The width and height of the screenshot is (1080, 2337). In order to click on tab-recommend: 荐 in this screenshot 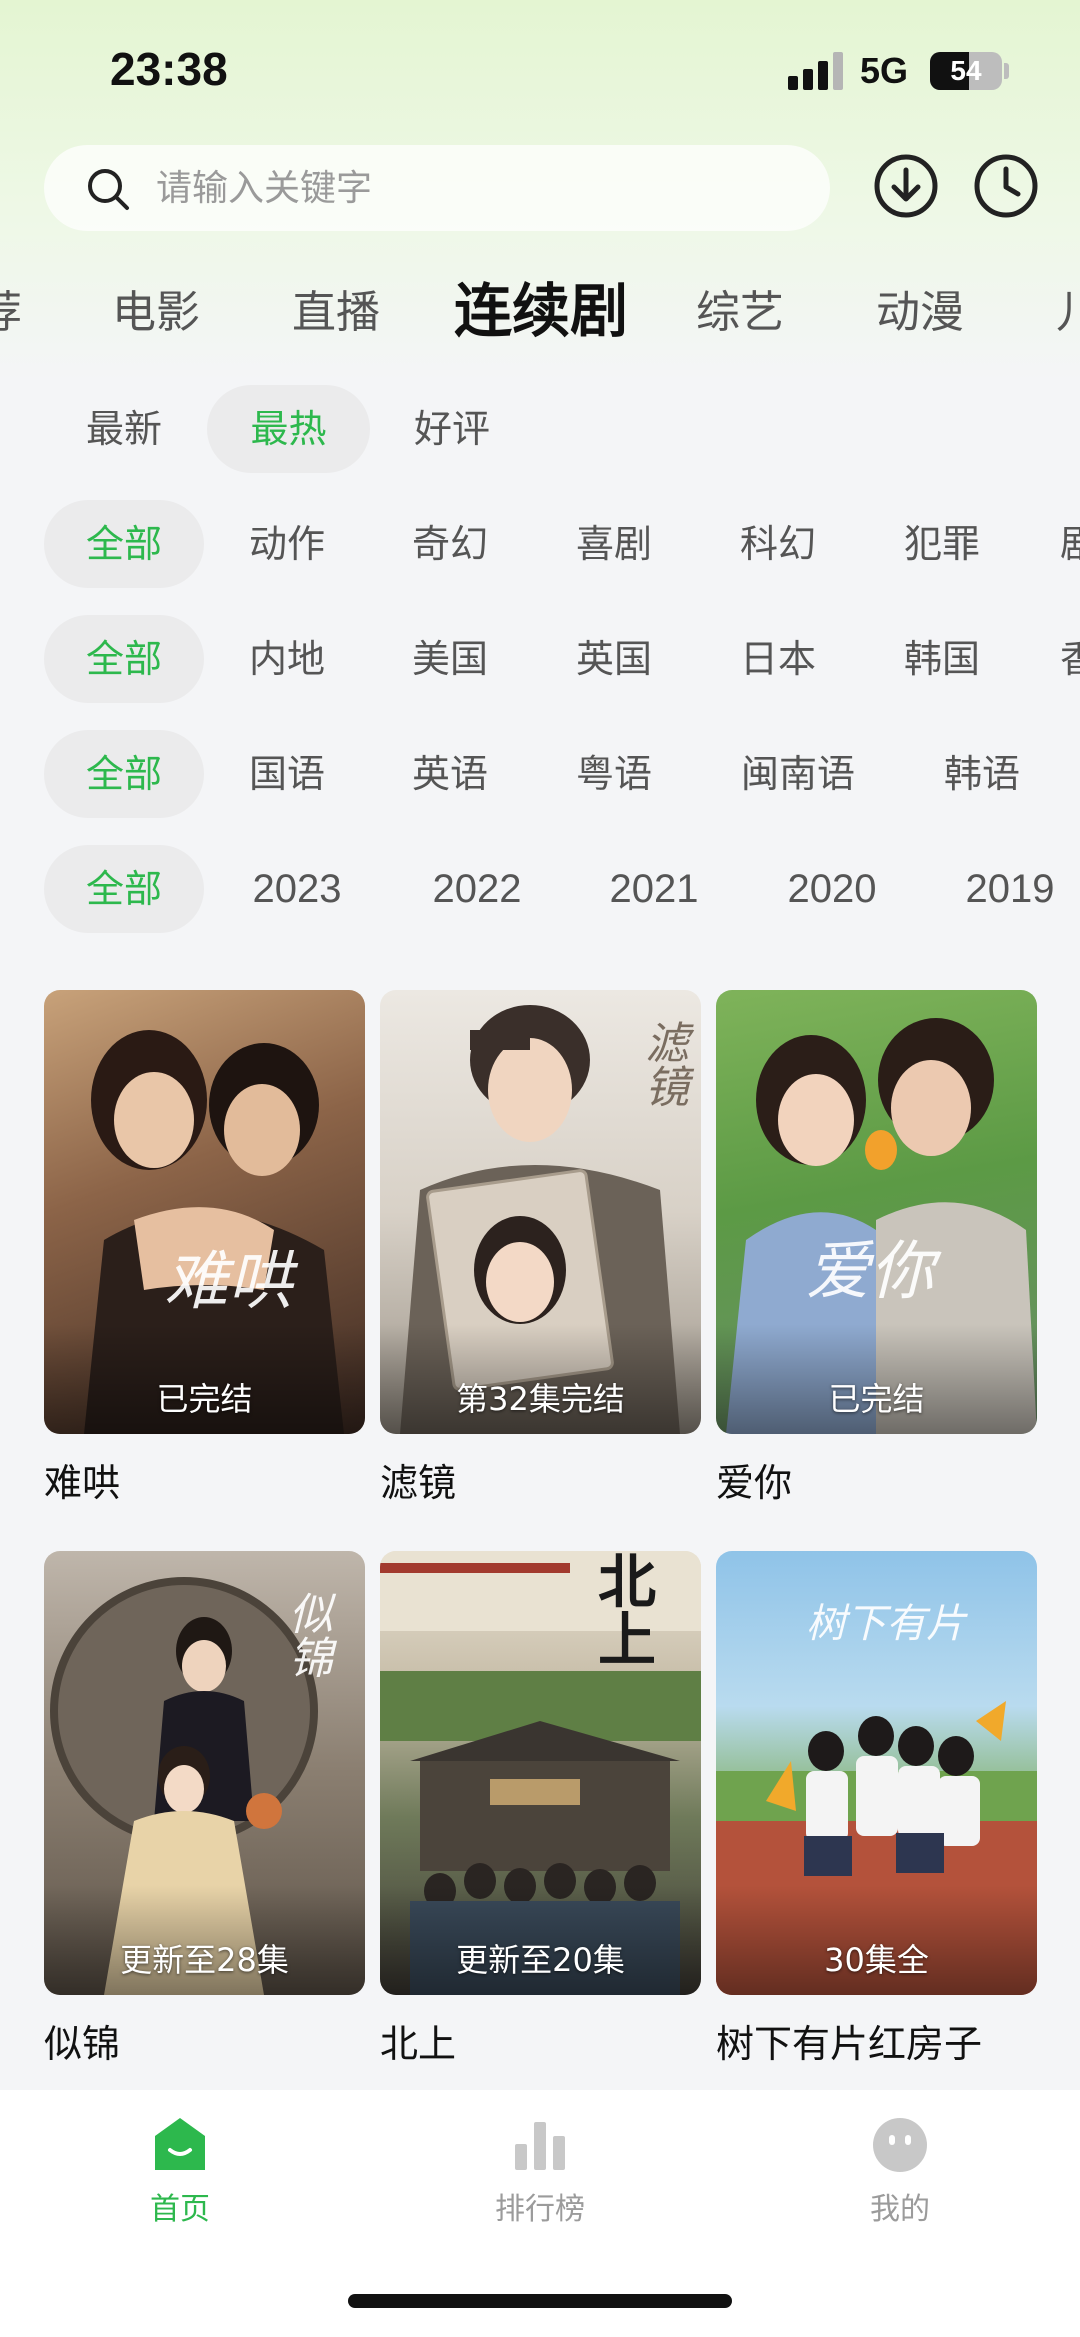, I will do `click(11, 308)`.